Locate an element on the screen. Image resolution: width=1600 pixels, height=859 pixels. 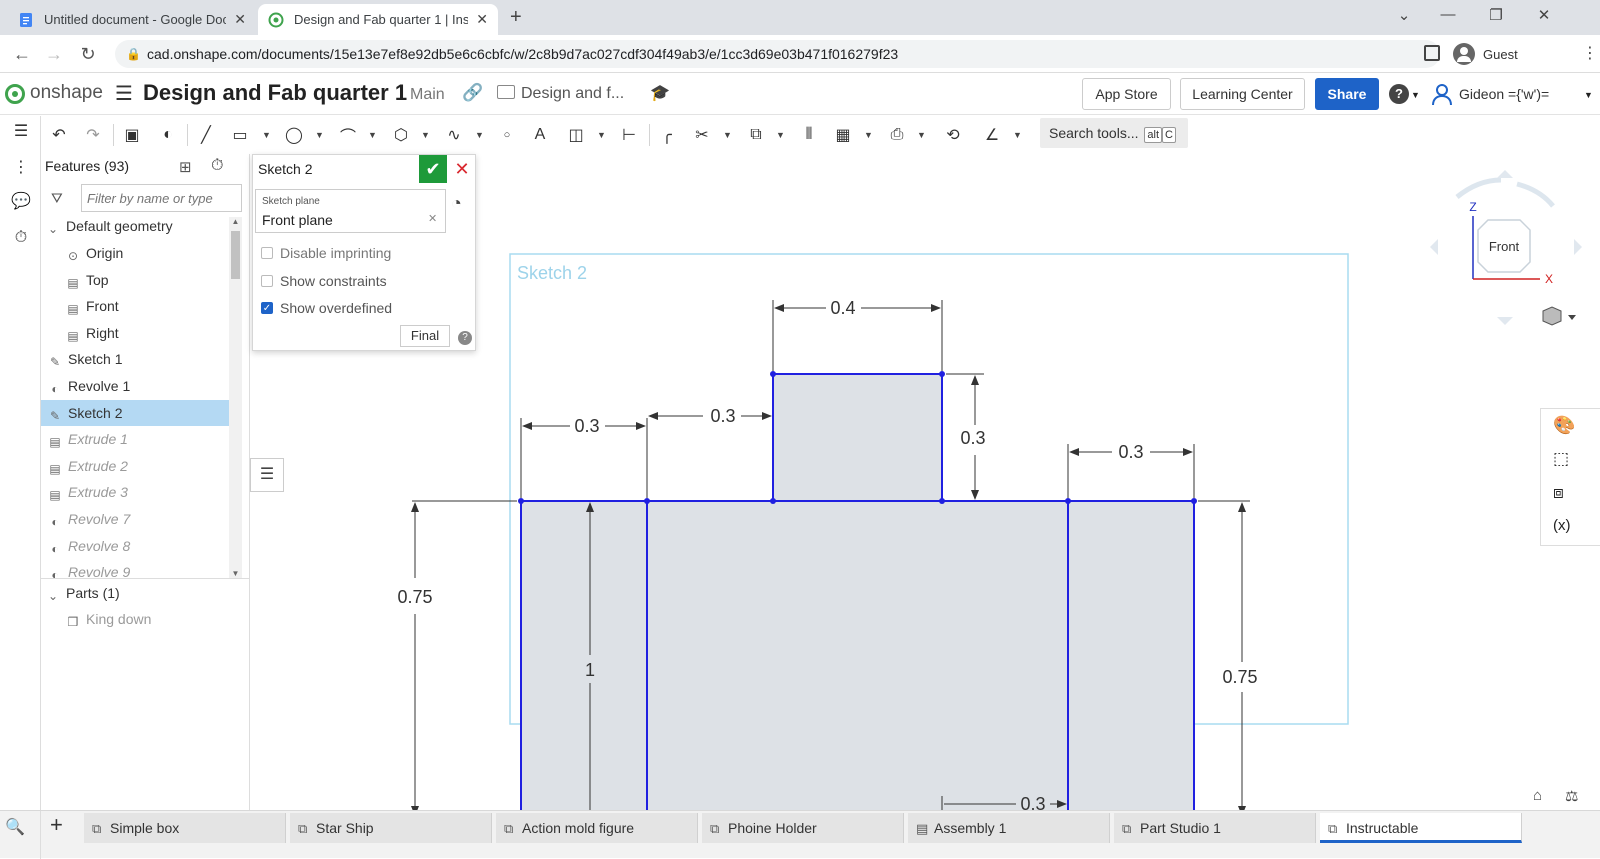
comments-icon: 💬 is located at coordinates (21, 202).